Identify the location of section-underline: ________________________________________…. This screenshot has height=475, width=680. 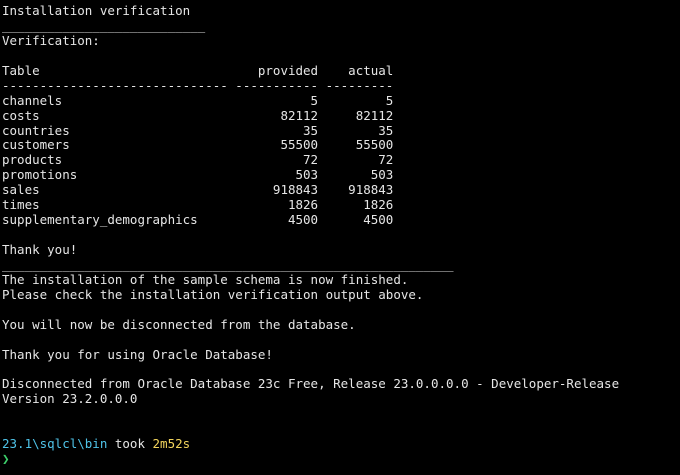
(228, 264).